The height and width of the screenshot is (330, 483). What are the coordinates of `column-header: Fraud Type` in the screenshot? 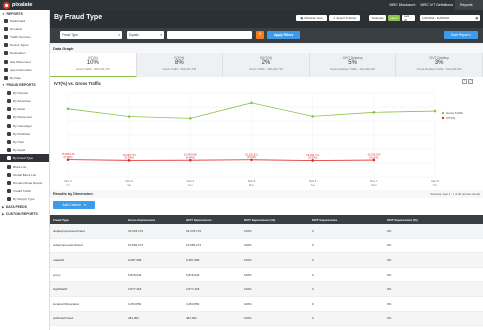 It's located at (89, 220).